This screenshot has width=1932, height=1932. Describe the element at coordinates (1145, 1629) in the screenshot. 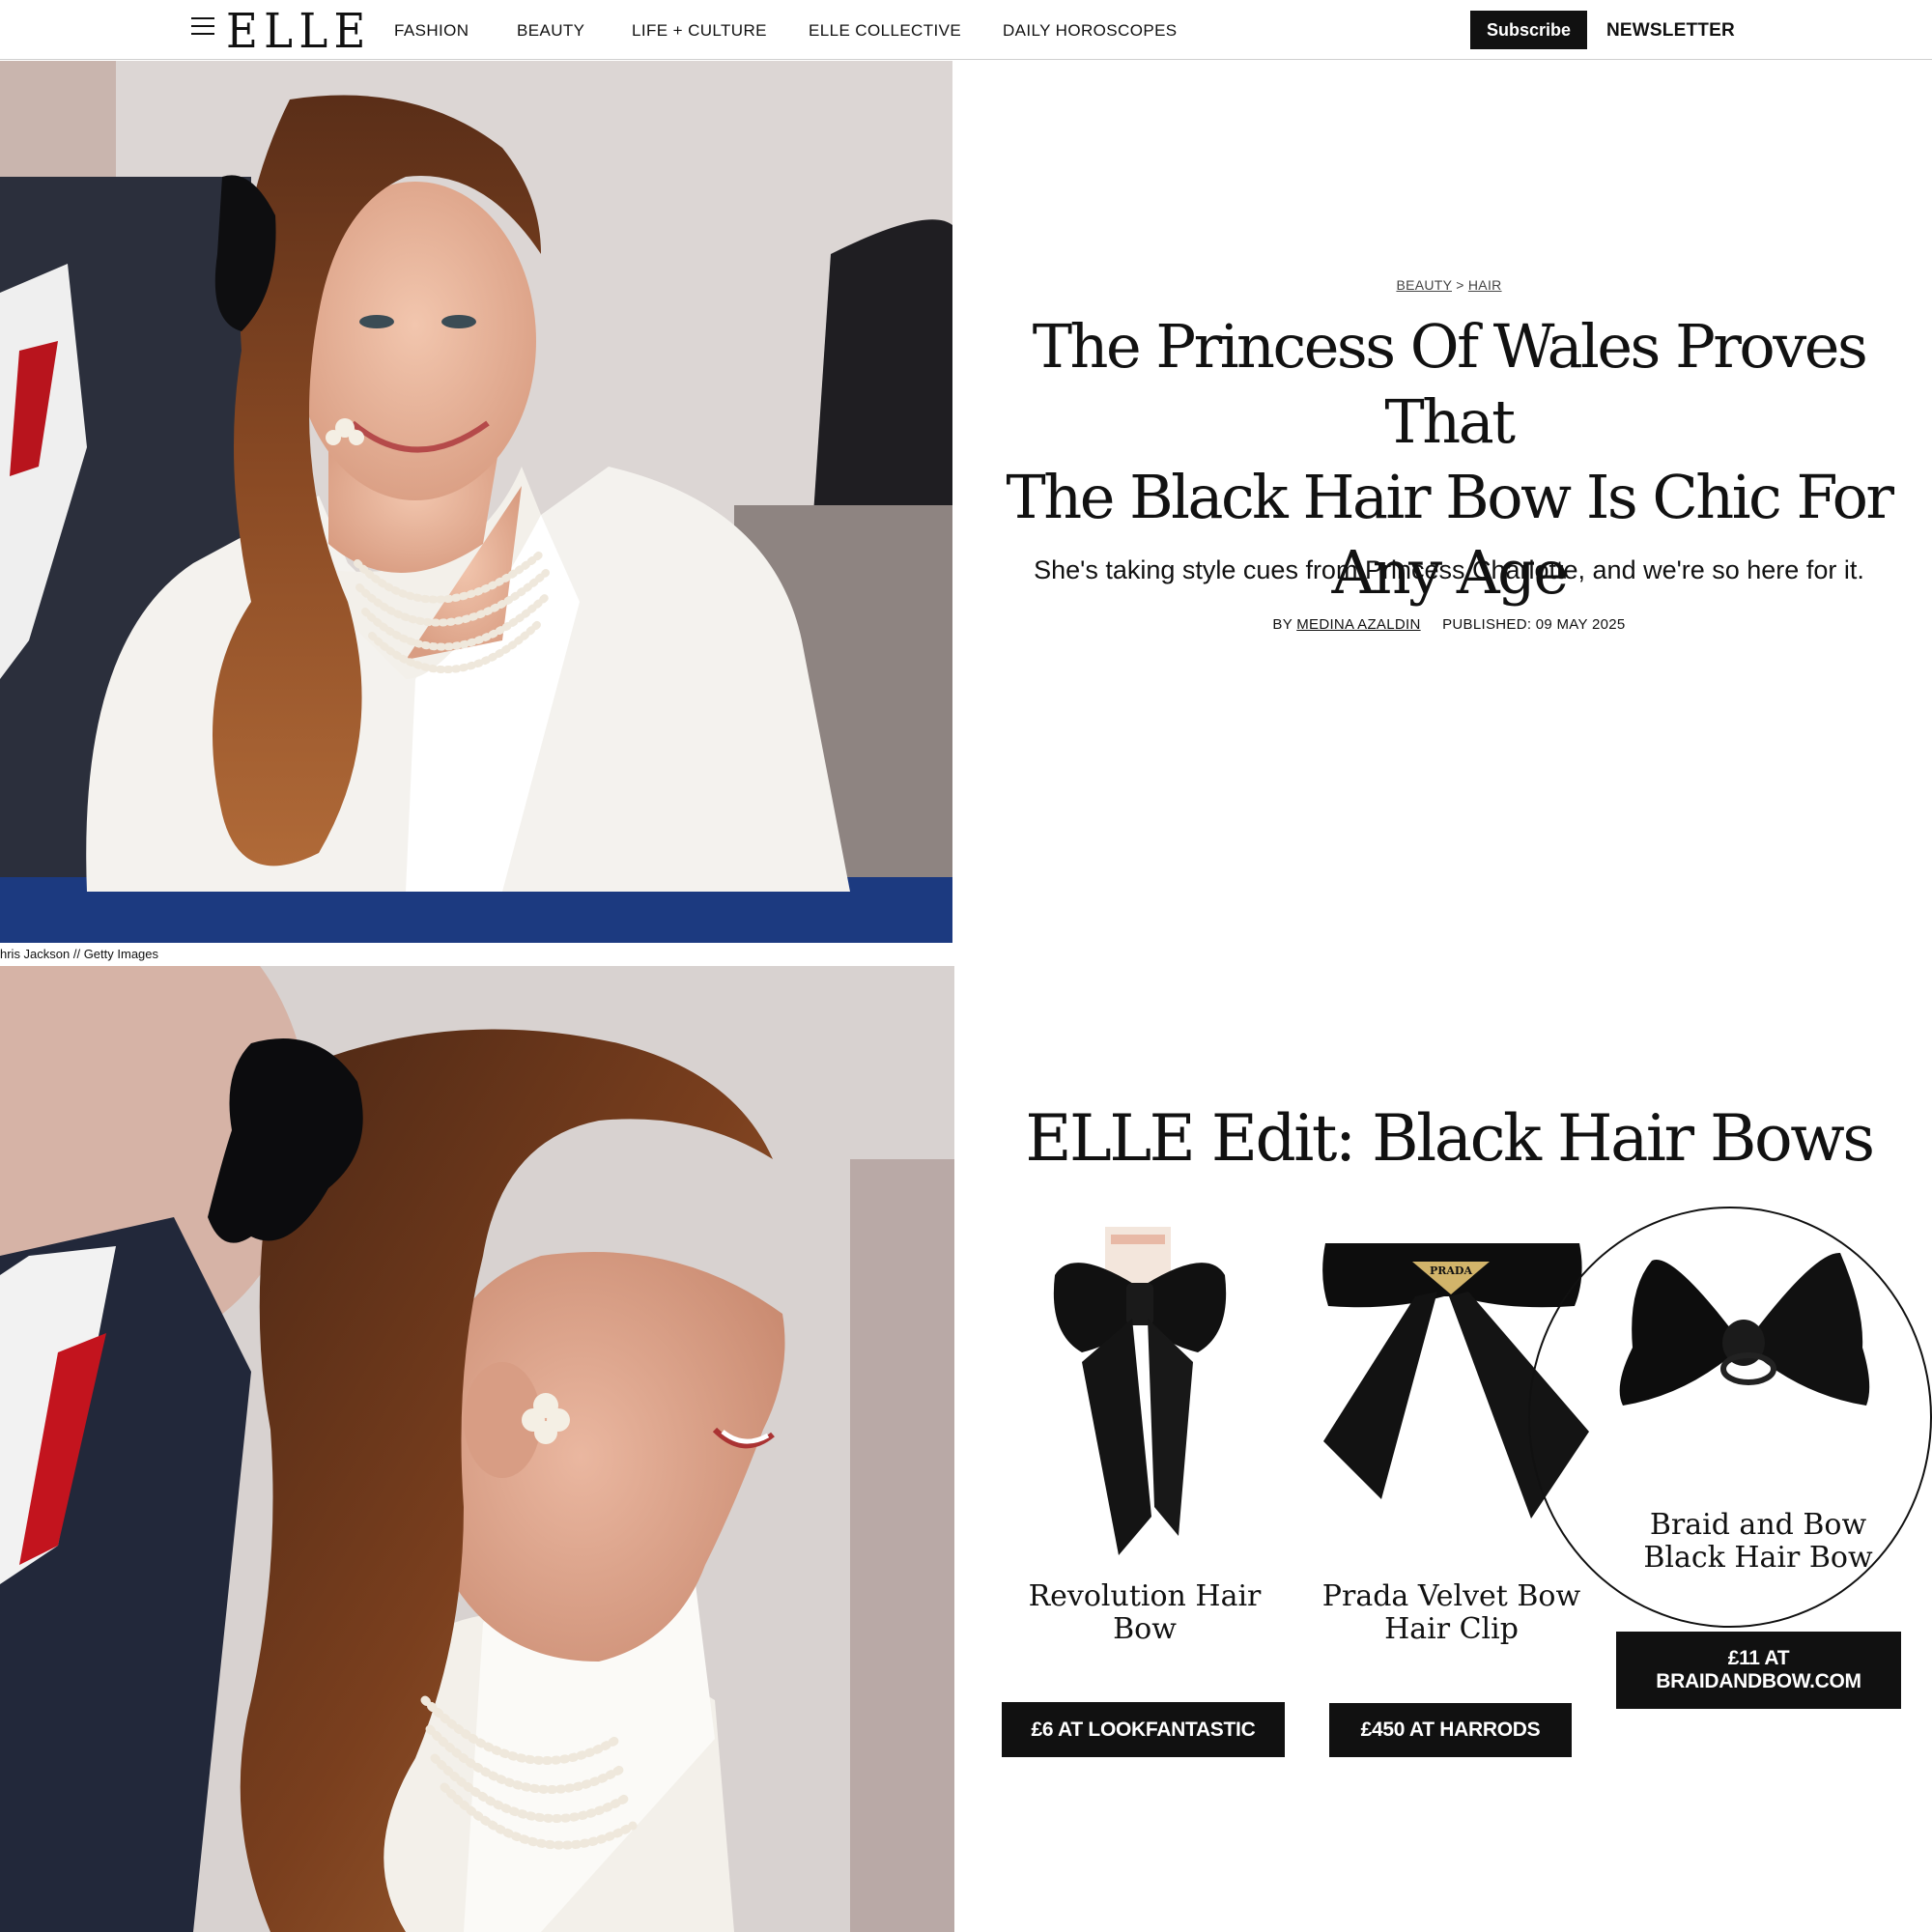

I see `product-name-line: Bow` at that location.